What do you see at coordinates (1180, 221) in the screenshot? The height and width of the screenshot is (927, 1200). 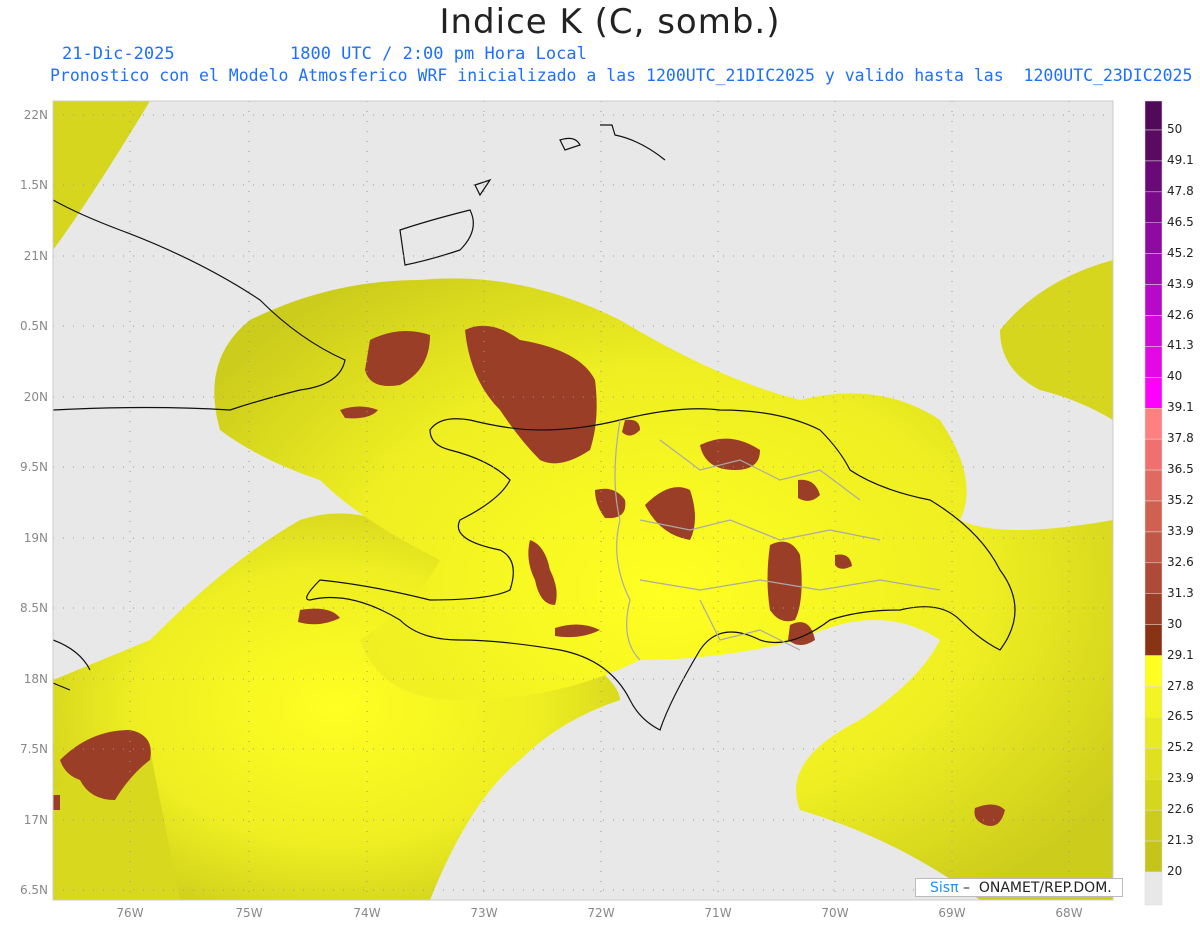 I see `colorbar-label: 46.5` at bounding box center [1180, 221].